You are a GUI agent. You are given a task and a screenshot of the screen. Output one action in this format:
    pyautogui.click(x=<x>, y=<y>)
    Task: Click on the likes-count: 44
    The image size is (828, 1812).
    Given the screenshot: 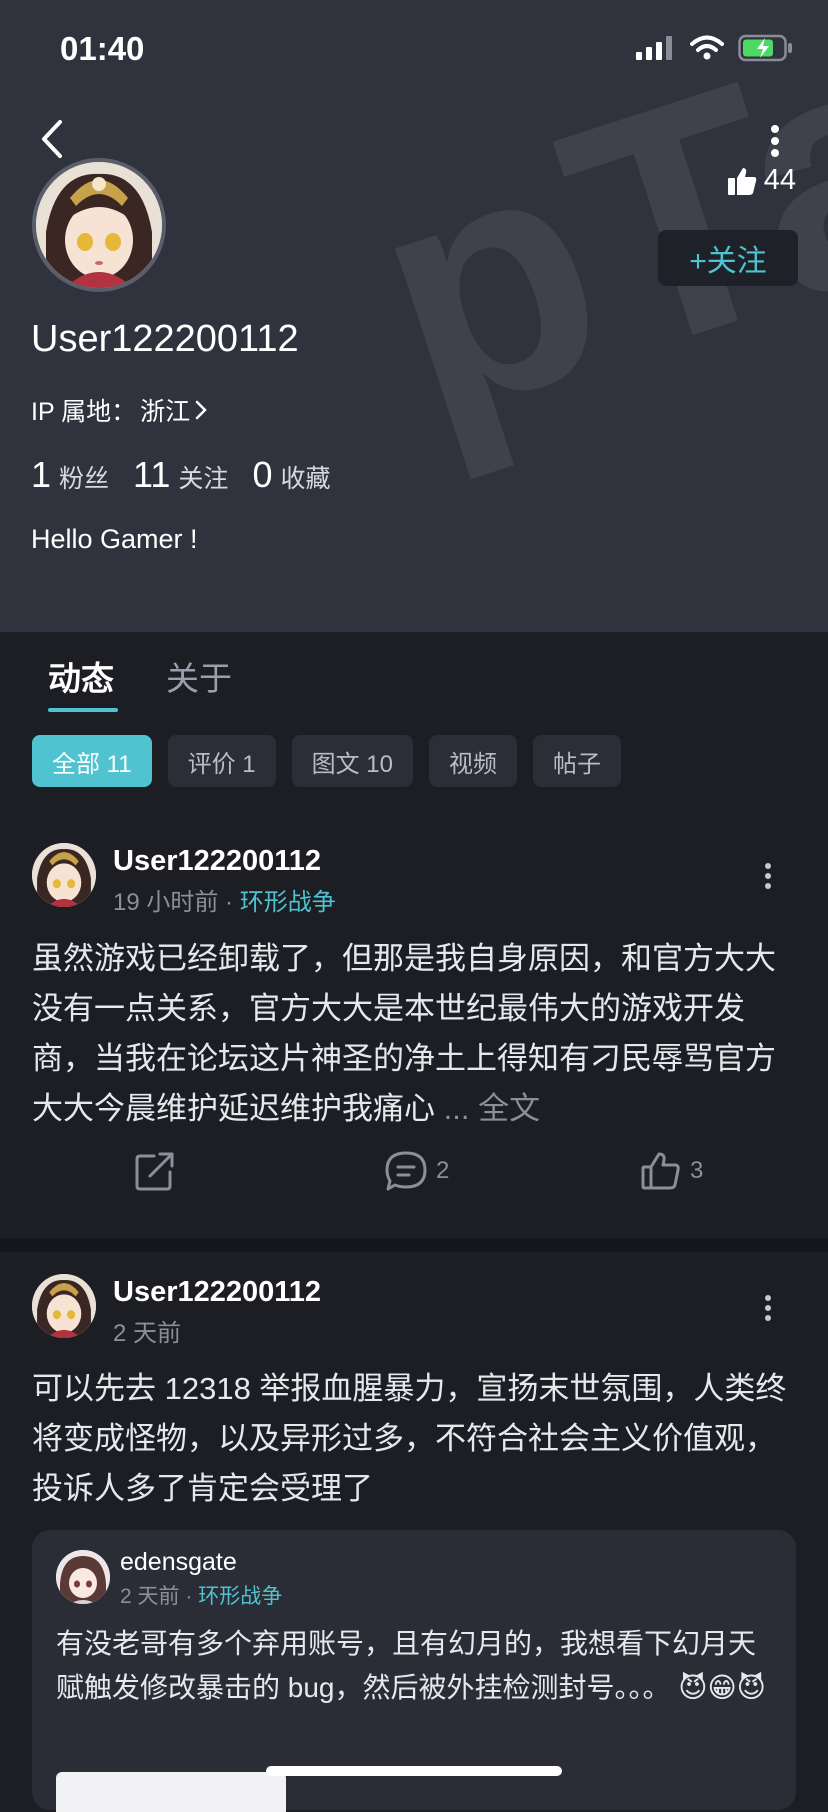 What is the action you would take?
    pyautogui.click(x=779, y=180)
    